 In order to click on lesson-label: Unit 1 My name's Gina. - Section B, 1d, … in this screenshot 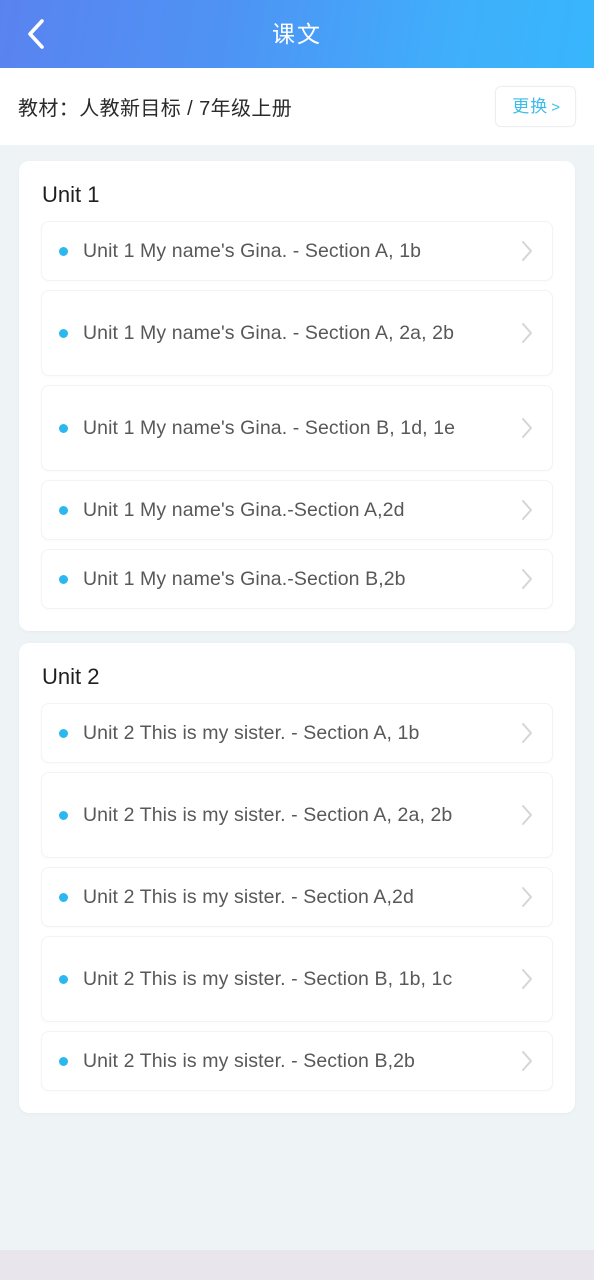, I will do `click(269, 428)`.